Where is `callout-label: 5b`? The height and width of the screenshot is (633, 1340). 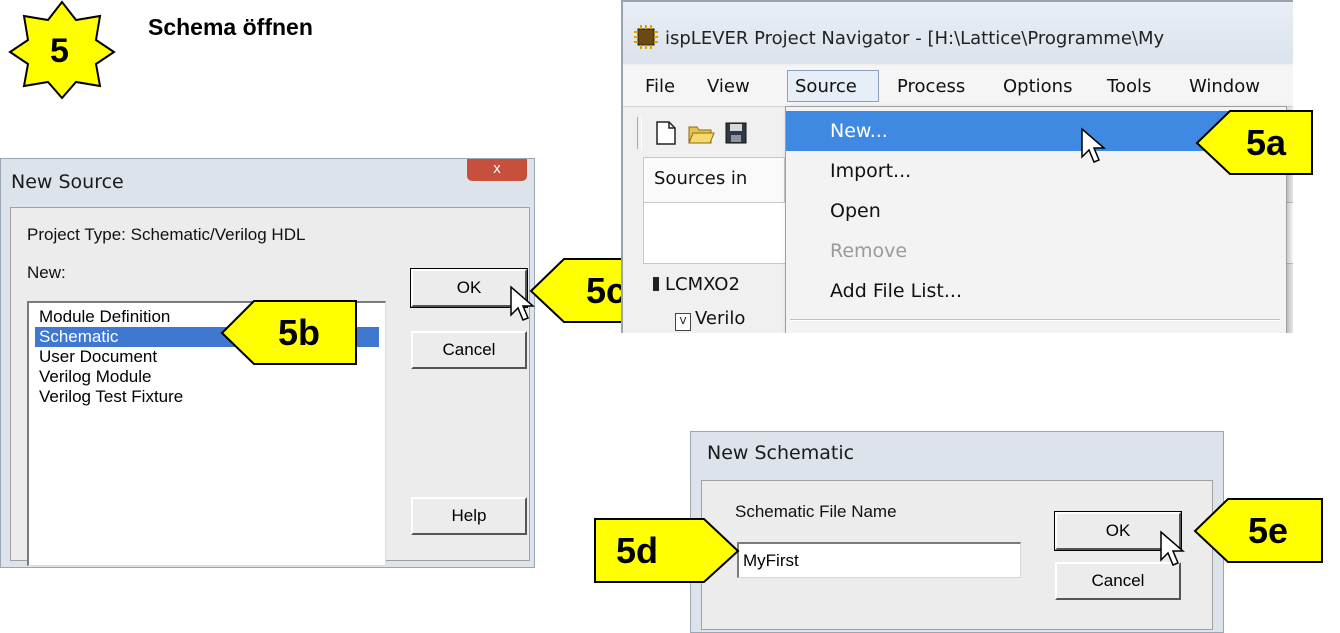 callout-label: 5b is located at coordinates (299, 332).